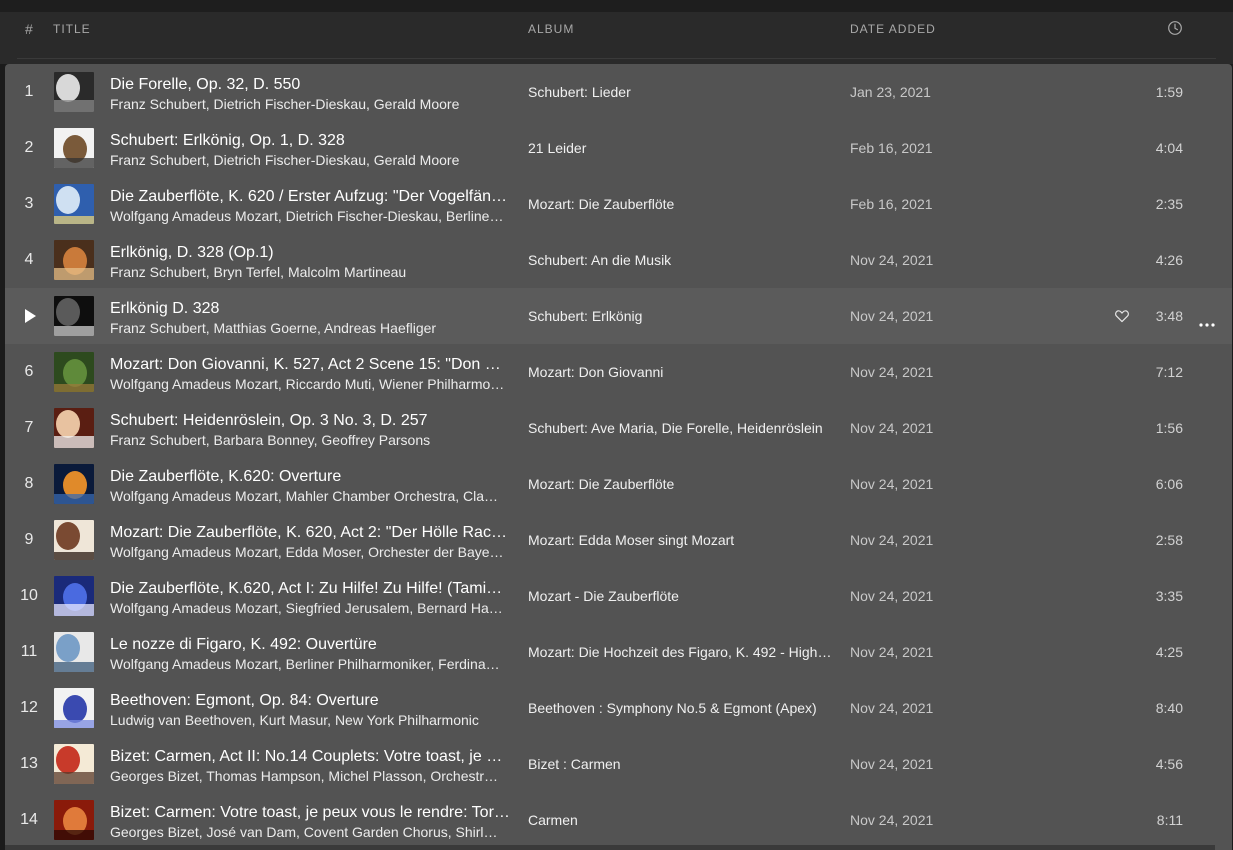  What do you see at coordinates (551, 29) in the screenshot?
I see `column-header-album: ALBUM` at bounding box center [551, 29].